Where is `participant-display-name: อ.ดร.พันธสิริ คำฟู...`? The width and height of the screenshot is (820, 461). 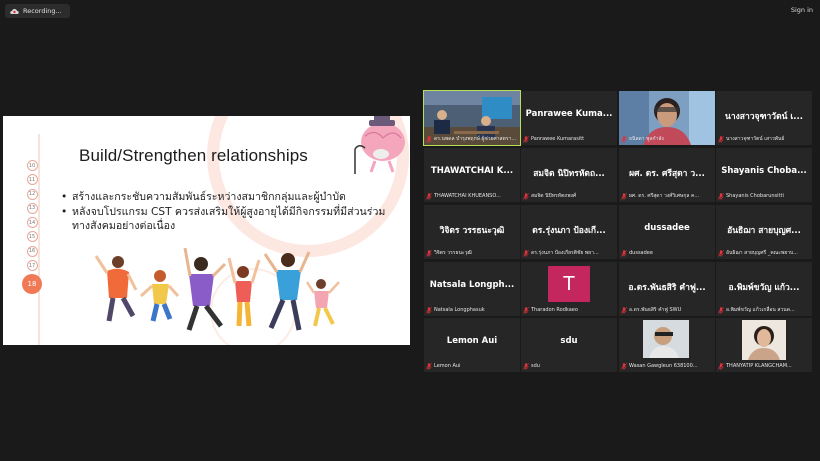
participant-display-name: อ.ดร.พันธสิริ คำฟู... is located at coordinates (667, 288).